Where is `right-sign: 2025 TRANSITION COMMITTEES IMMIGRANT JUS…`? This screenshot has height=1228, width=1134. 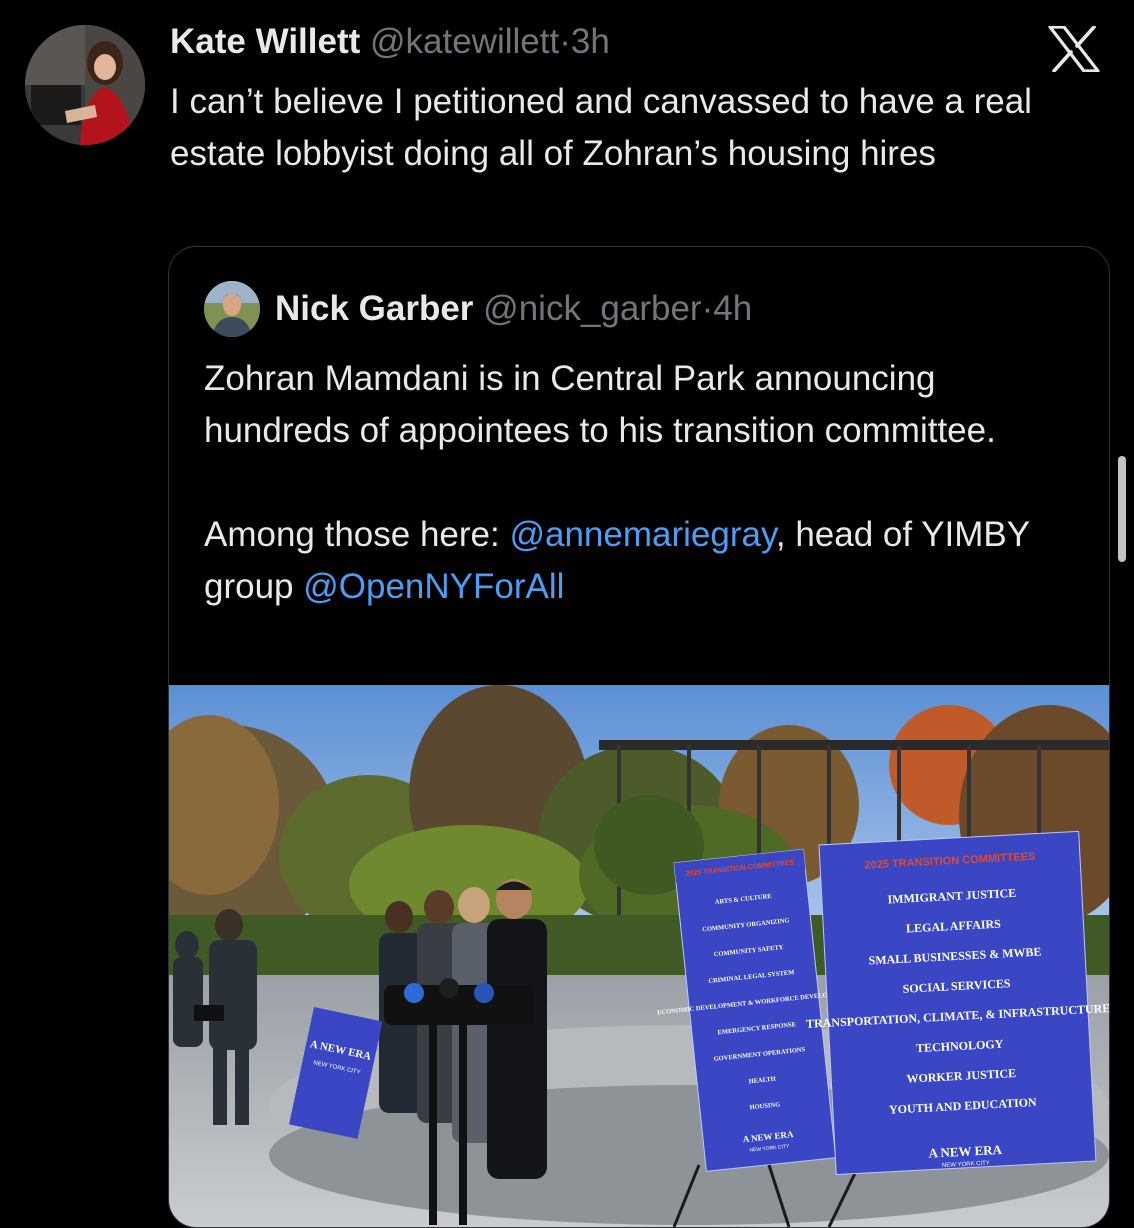
right-sign: 2025 TRANSITION COMMITTEES IMMIGRANT JUS… is located at coordinates (957, 1003).